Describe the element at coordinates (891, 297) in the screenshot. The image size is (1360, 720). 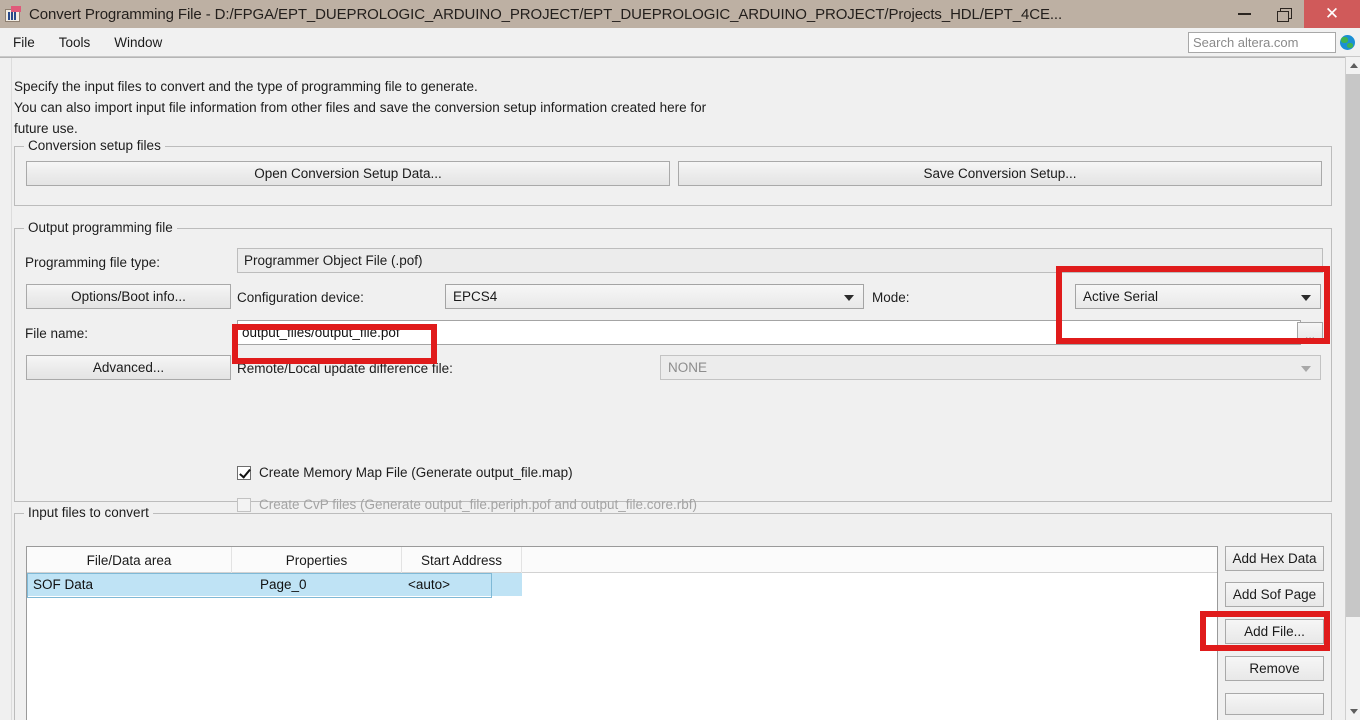
I see `mode-label: Mode:` at that location.